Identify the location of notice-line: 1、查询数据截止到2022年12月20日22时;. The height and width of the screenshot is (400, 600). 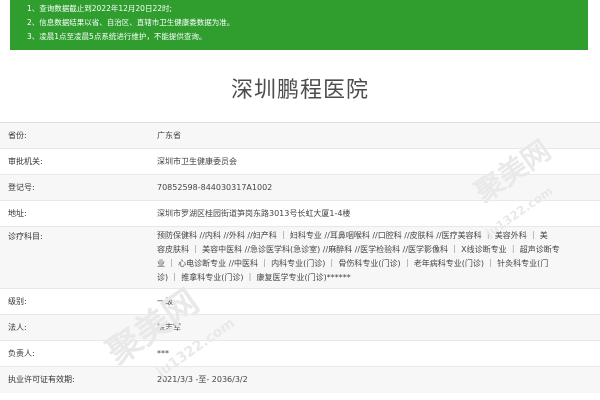
(100, 8).